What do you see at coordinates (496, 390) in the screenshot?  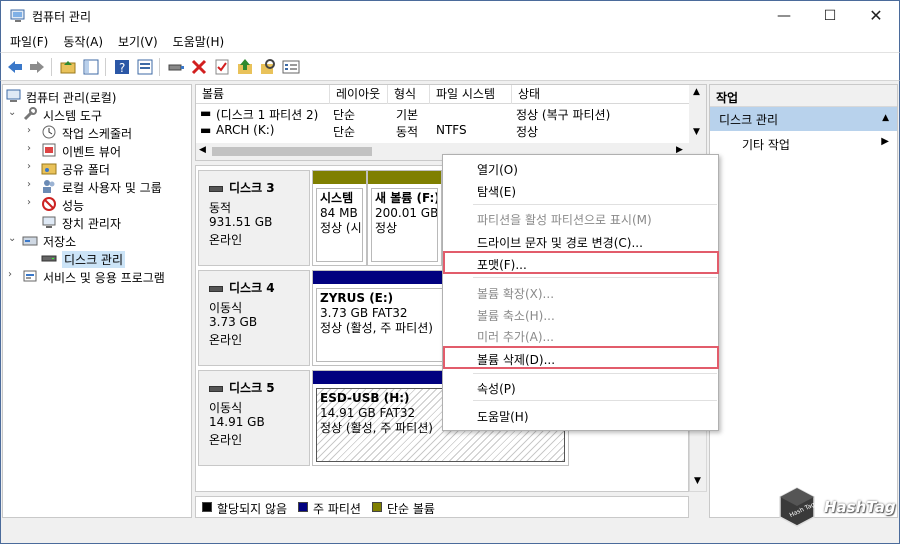 I see `menu-item-properties: 속성(P)` at bounding box center [496, 390].